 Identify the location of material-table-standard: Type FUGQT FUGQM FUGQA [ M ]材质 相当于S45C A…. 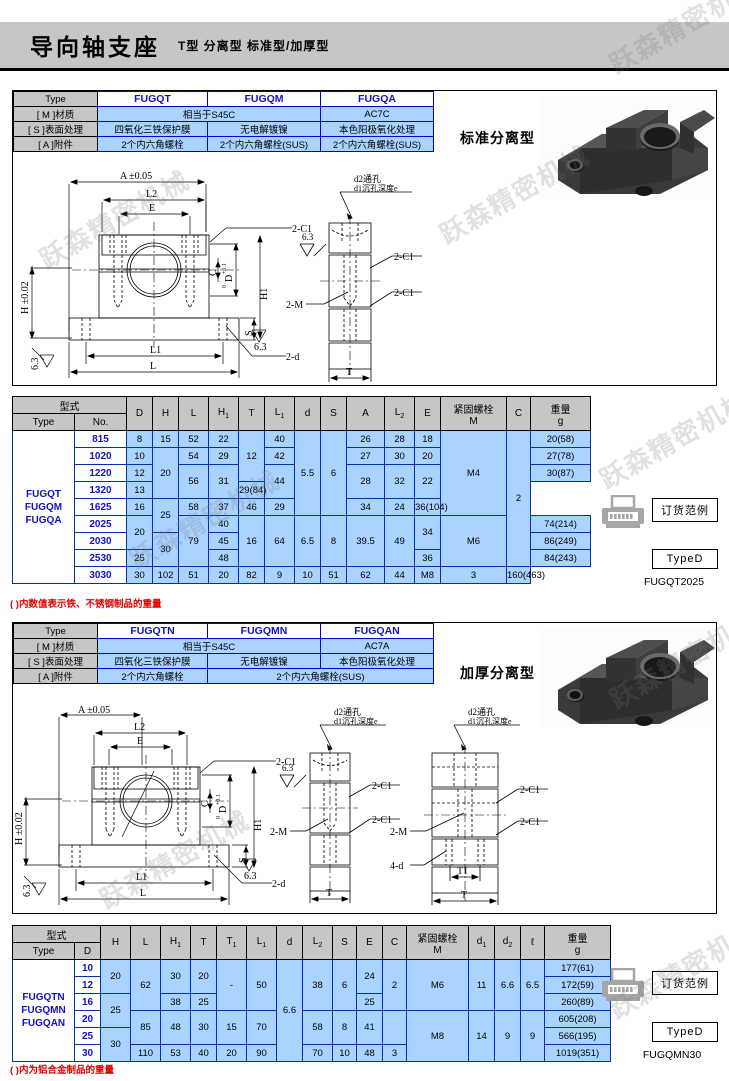
(223, 121).